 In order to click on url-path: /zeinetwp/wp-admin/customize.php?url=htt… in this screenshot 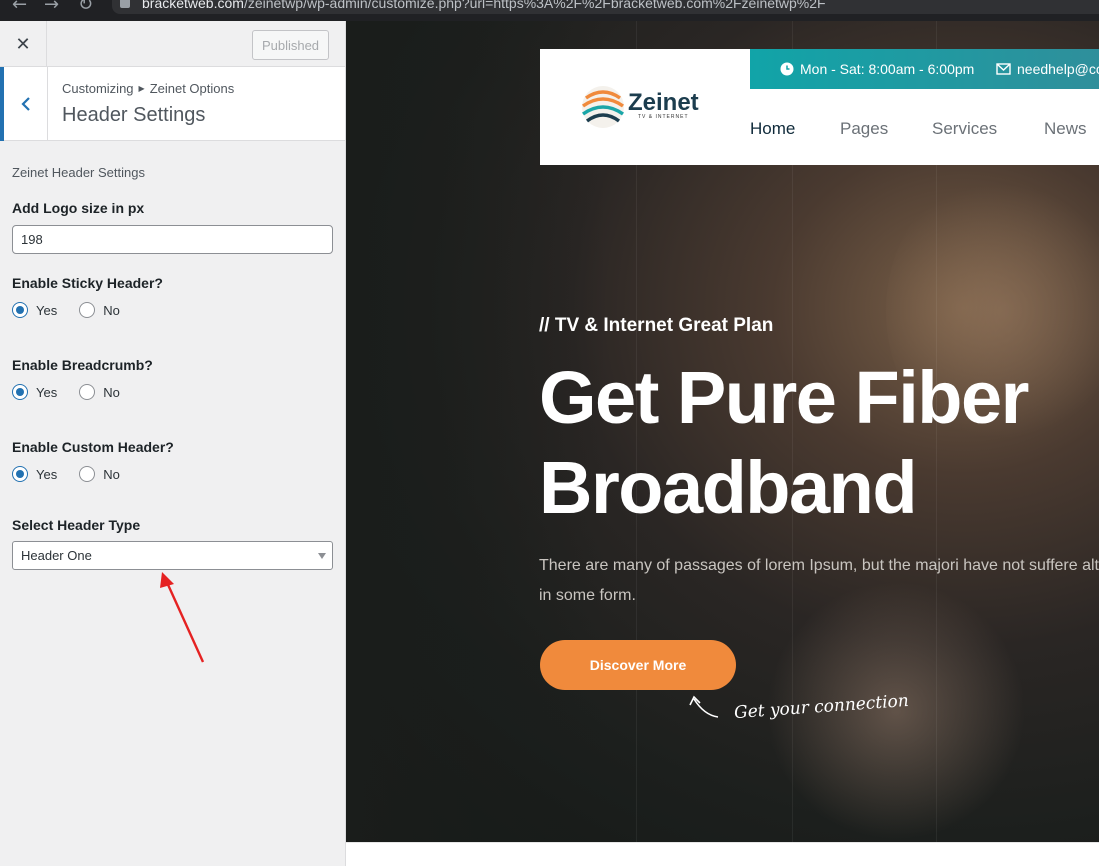, I will do `click(534, 5)`.